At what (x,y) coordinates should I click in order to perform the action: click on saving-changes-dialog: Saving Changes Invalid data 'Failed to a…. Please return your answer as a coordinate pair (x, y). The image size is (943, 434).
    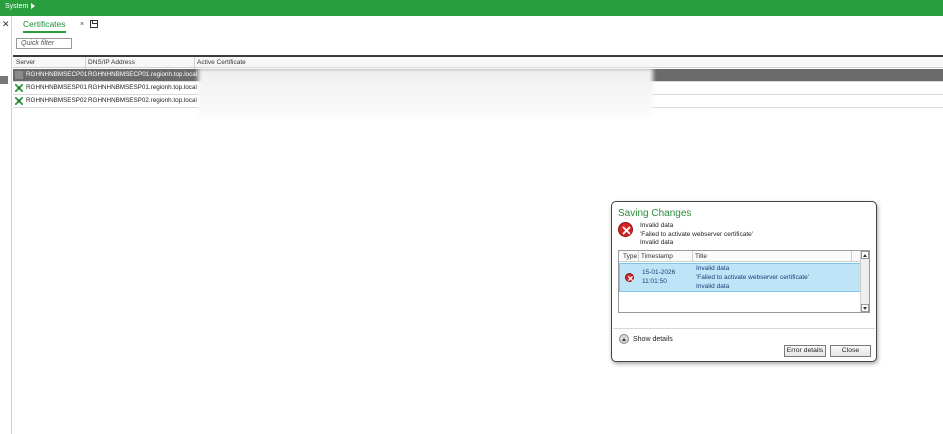
    Looking at the image, I should click on (744, 281).